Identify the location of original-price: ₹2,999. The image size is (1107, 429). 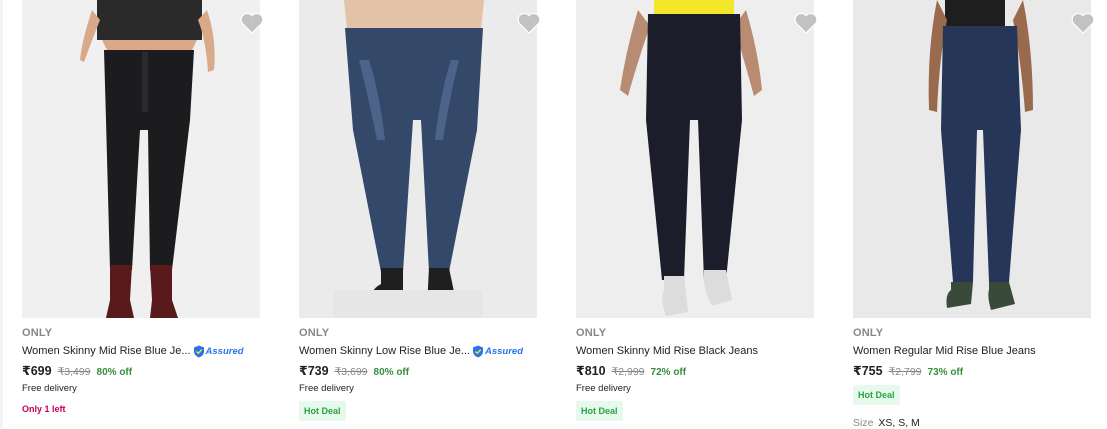
(628, 372).